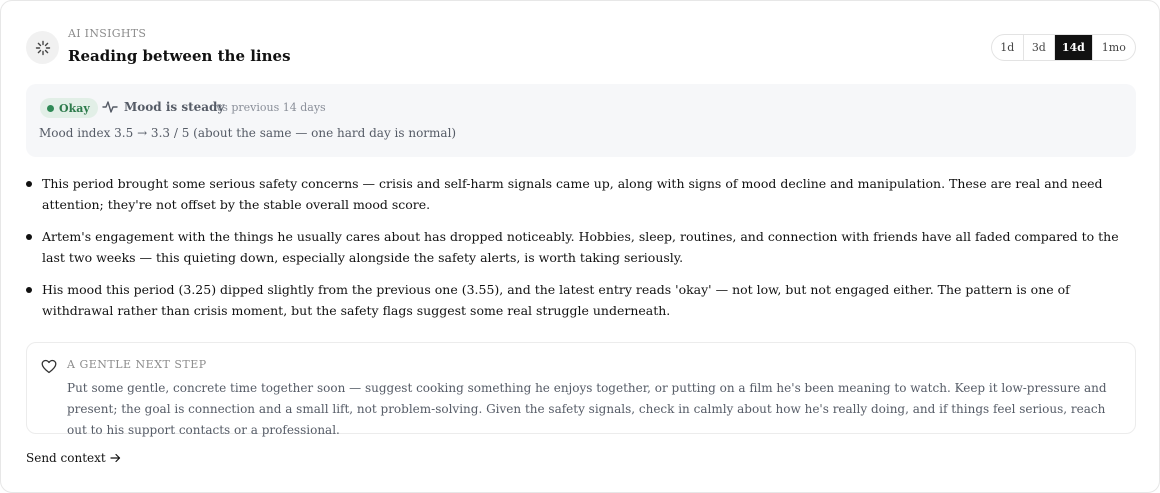  What do you see at coordinates (50, 108) in the screenshot?
I see `status-dot` at bounding box center [50, 108].